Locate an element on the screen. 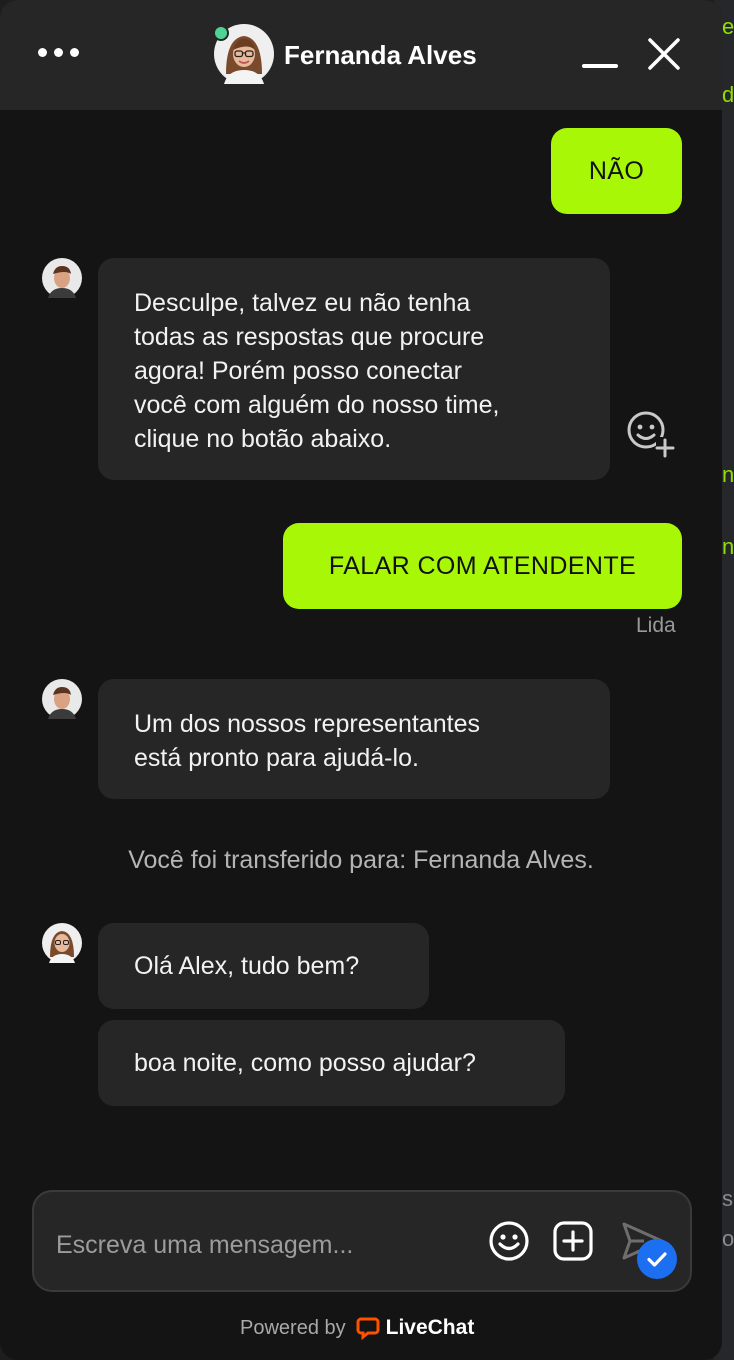 This screenshot has width=734, height=1360. incoming-message: boa noite, como posso ajudar? is located at coordinates (331, 1063).